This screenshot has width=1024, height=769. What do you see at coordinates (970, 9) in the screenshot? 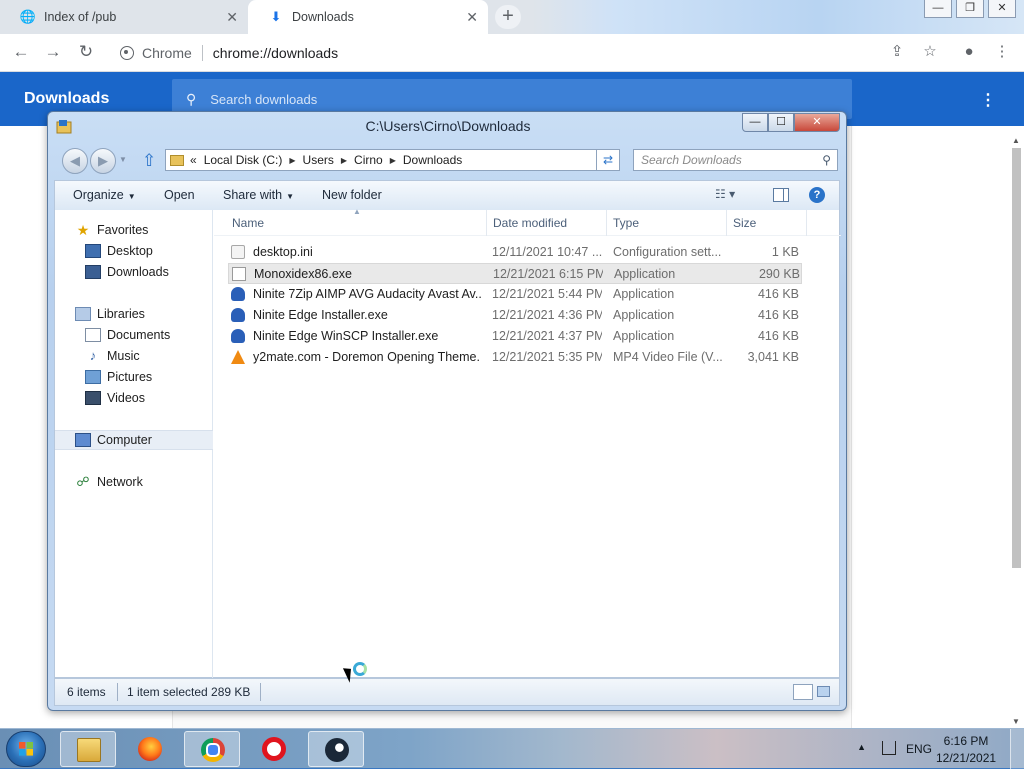
I see `restore-button: ❐` at bounding box center [970, 9].